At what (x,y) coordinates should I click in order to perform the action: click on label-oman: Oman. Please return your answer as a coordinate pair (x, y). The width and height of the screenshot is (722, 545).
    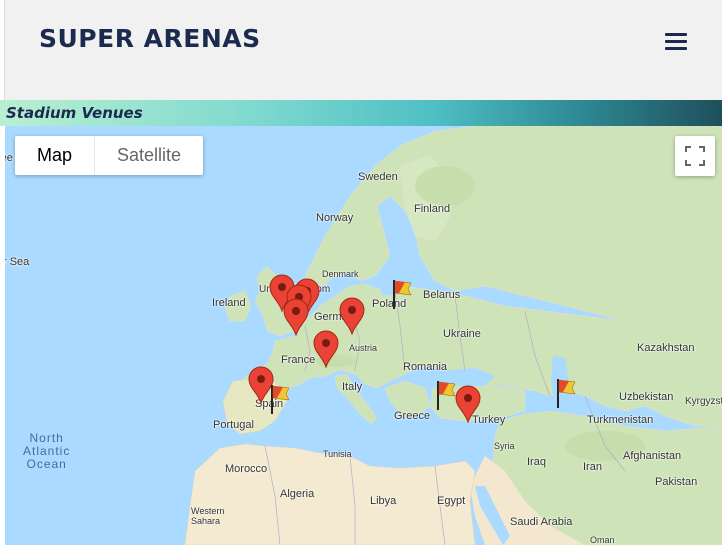
    Looking at the image, I should click on (602, 540).